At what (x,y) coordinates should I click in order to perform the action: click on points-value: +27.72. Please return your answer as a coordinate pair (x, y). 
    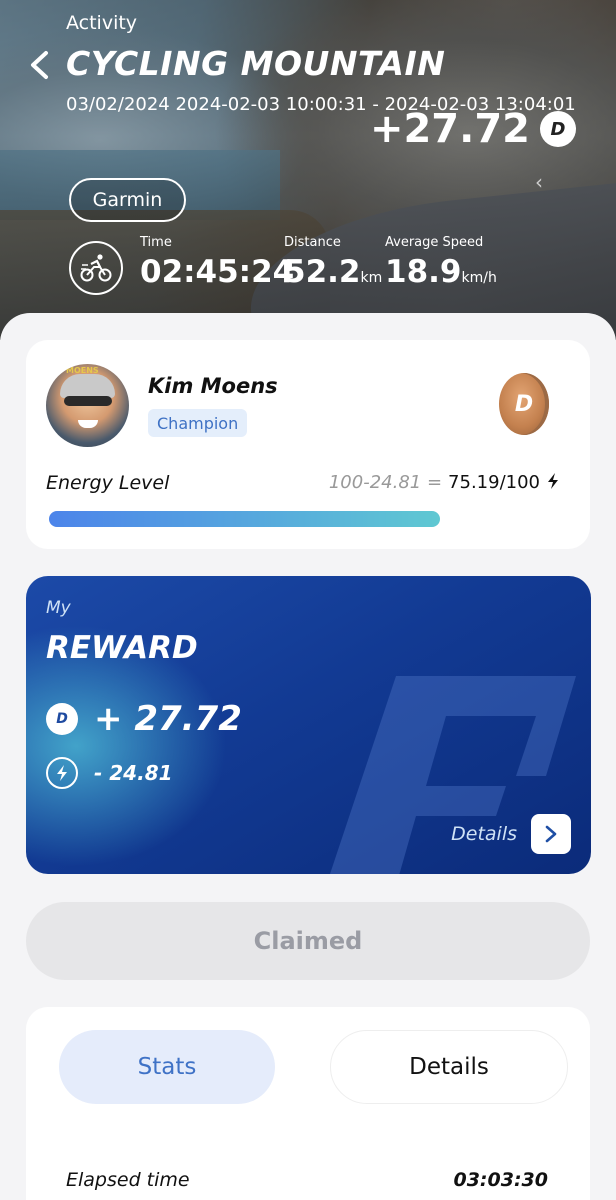
    Looking at the image, I should click on (449, 129).